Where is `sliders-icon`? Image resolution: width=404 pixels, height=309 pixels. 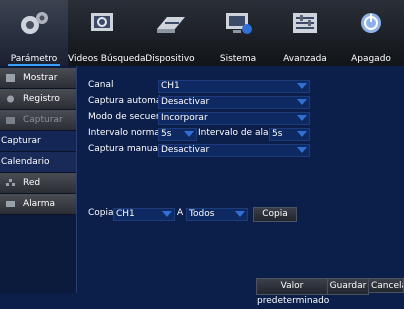
sliders-icon is located at coordinates (305, 23).